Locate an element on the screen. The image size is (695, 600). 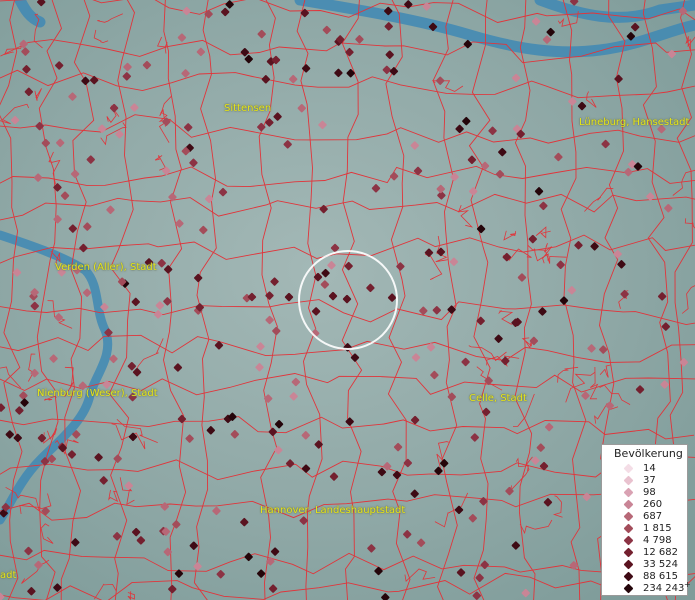
place-label-hannover: Hannover, Landeshauptstadt is located at coordinates (332, 510).